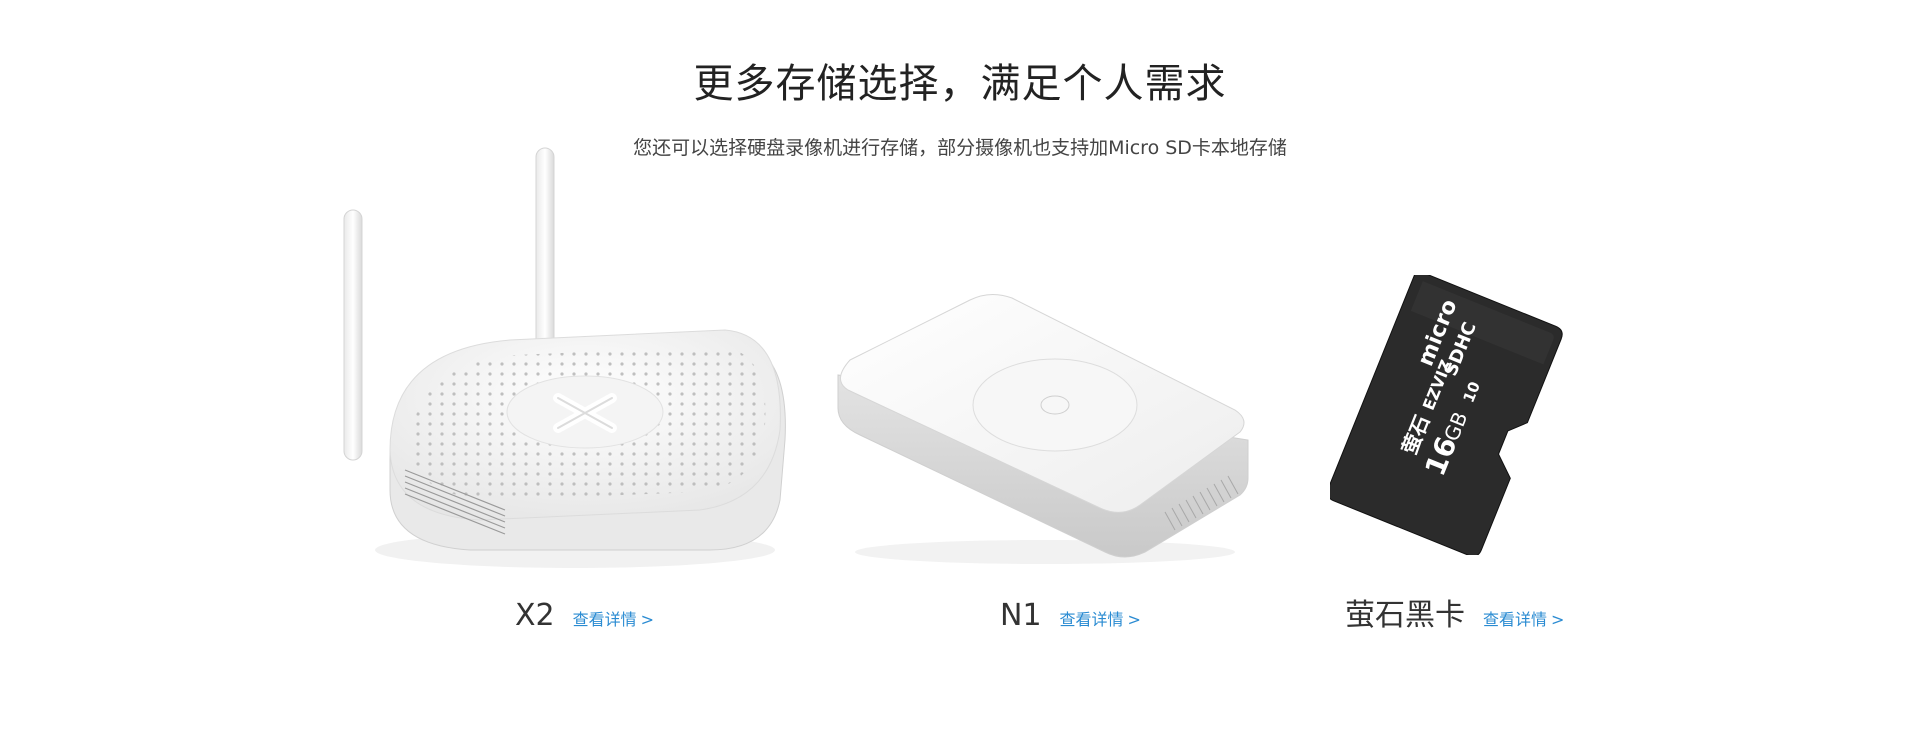 The width and height of the screenshot is (1920, 752). Describe the element at coordinates (960, 148) in the screenshot. I see `section-subtitle: 您还可以选择硬盘录像机进行存储，部分摄像机也支持加Micro SD卡本地存储` at that location.